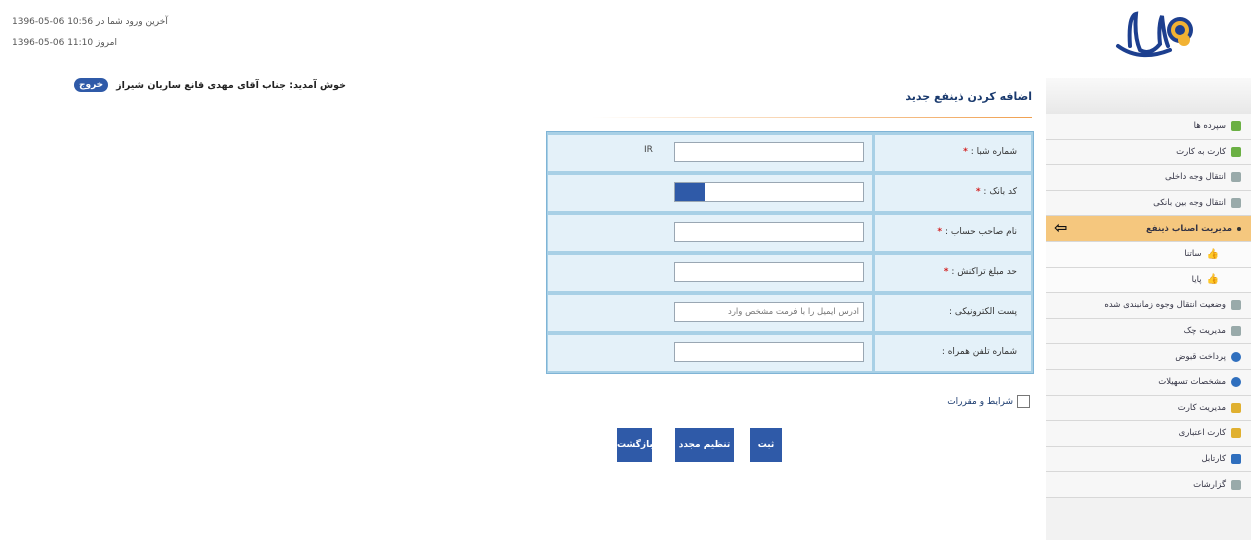 This screenshot has height=540, width=1251. Describe the element at coordinates (980, 402) in the screenshot. I see `terms-link: شرایط و مقررات` at that location.